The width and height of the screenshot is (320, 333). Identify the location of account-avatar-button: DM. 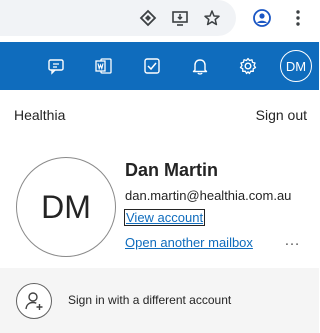
(296, 66).